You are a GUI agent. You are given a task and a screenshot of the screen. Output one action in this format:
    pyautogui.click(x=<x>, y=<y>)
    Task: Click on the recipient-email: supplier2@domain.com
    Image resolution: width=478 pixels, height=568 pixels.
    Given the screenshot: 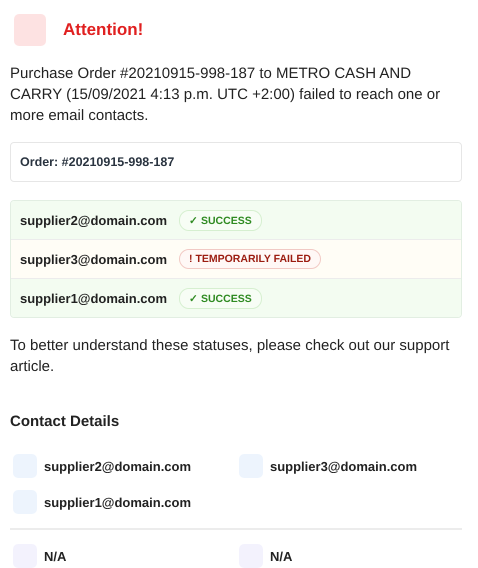 What is the action you would take?
    pyautogui.click(x=94, y=220)
    